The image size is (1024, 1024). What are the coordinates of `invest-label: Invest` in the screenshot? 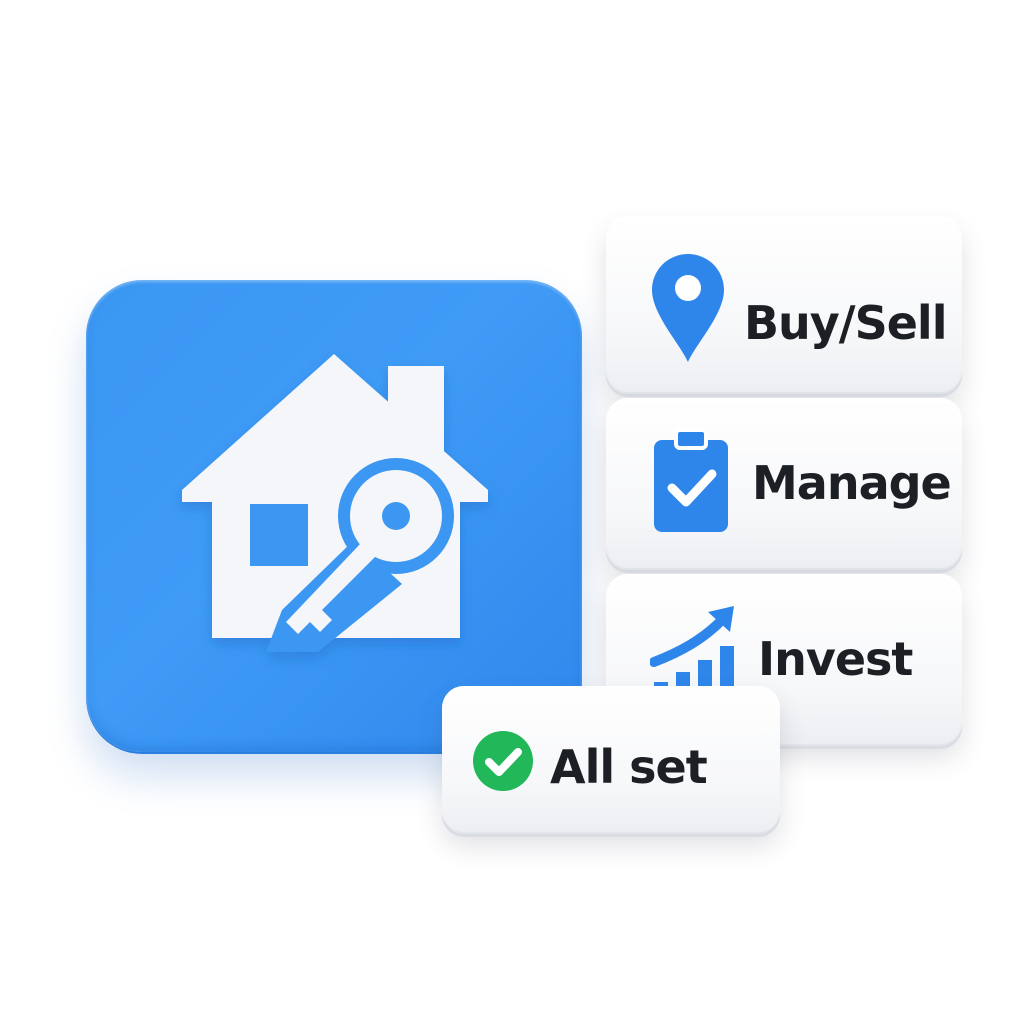 It's located at (835, 659).